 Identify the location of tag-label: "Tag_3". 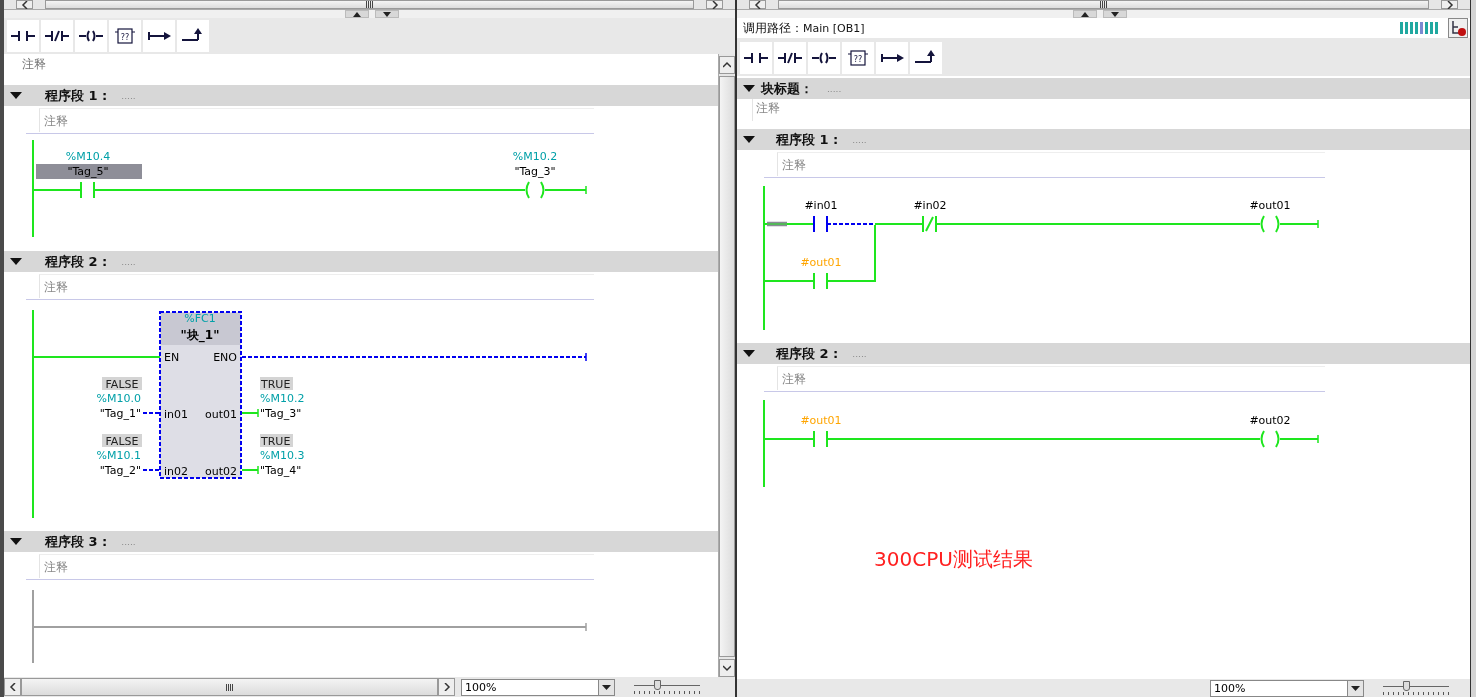
(535, 171).